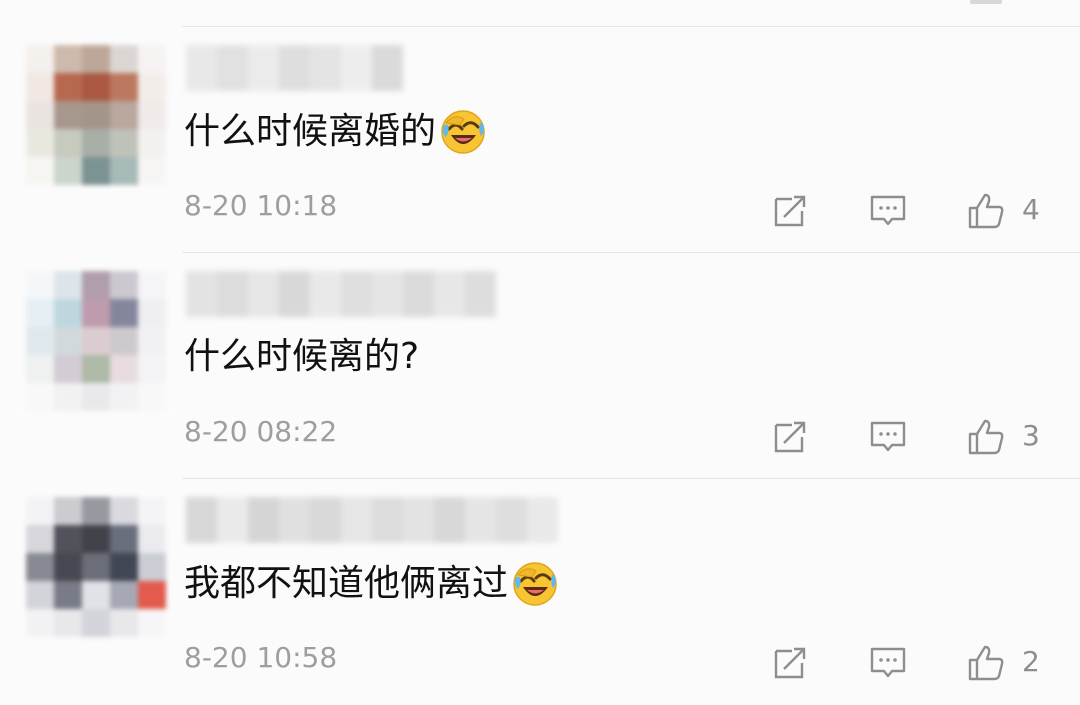 This screenshot has height=705, width=1080. Describe the element at coordinates (346, 583) in the screenshot. I see `comment-text-content: 我都不知道他俩离过` at that location.